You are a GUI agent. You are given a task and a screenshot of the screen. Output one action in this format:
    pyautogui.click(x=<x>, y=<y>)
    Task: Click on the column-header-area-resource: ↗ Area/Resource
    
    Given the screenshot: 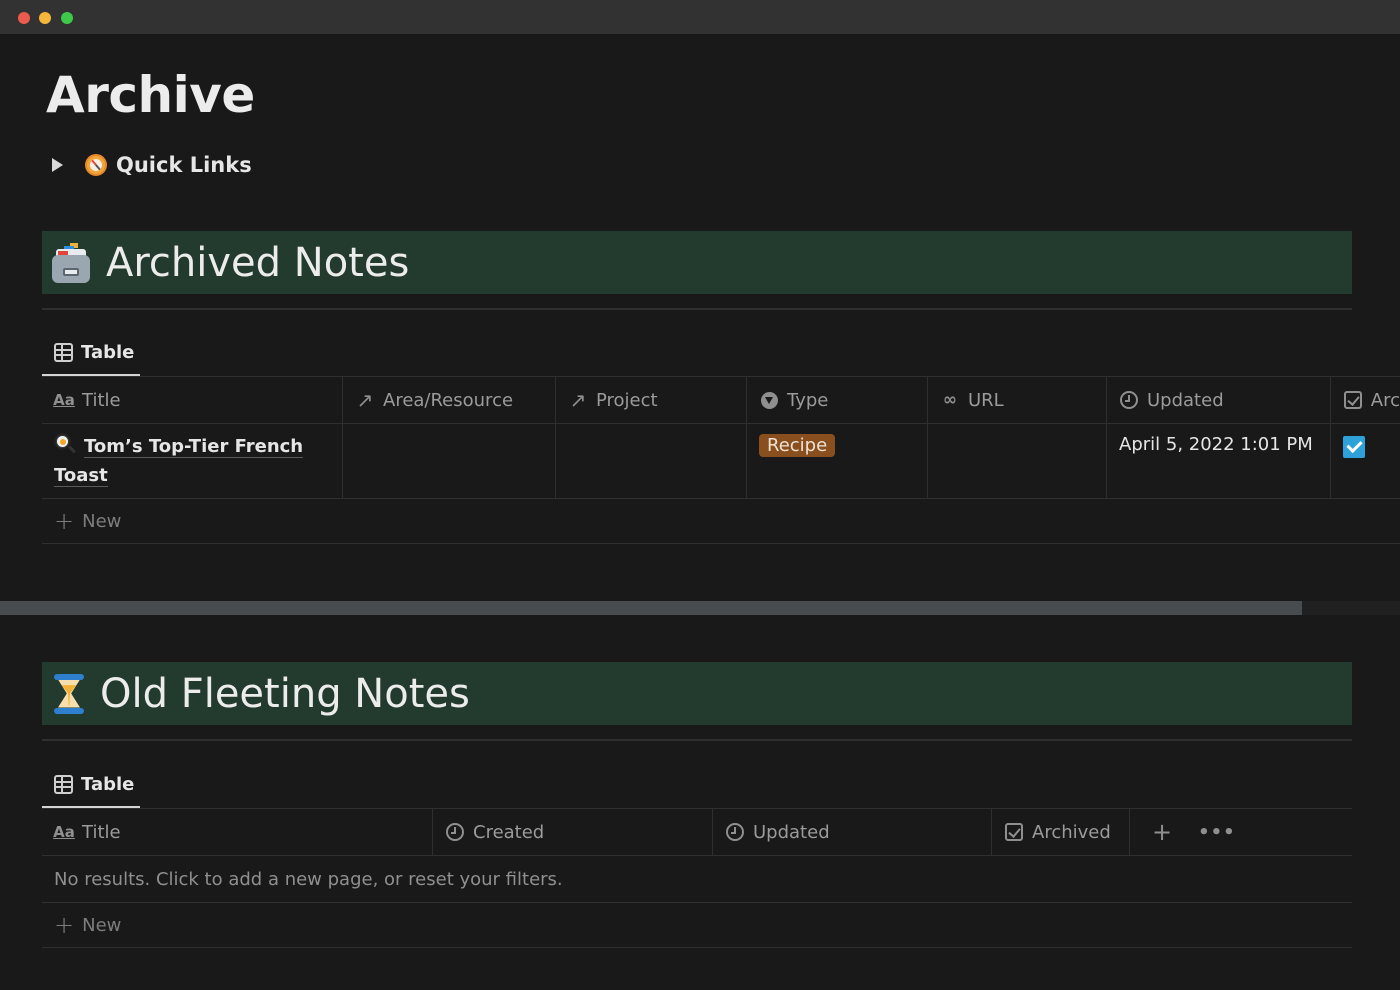 What is the action you would take?
    pyautogui.click(x=449, y=400)
    